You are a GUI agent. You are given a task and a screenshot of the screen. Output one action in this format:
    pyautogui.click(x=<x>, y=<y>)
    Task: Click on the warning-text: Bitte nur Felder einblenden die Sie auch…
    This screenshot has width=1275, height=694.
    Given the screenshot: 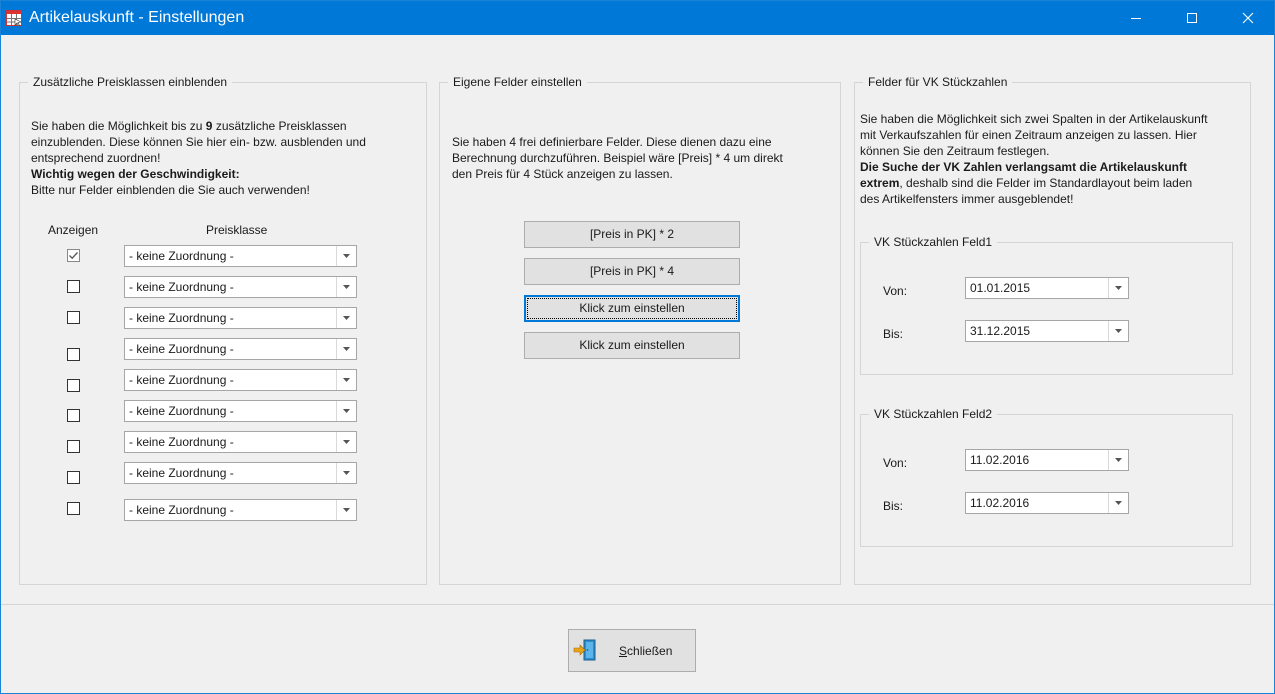 What is the action you would take?
    pyautogui.click(x=170, y=190)
    